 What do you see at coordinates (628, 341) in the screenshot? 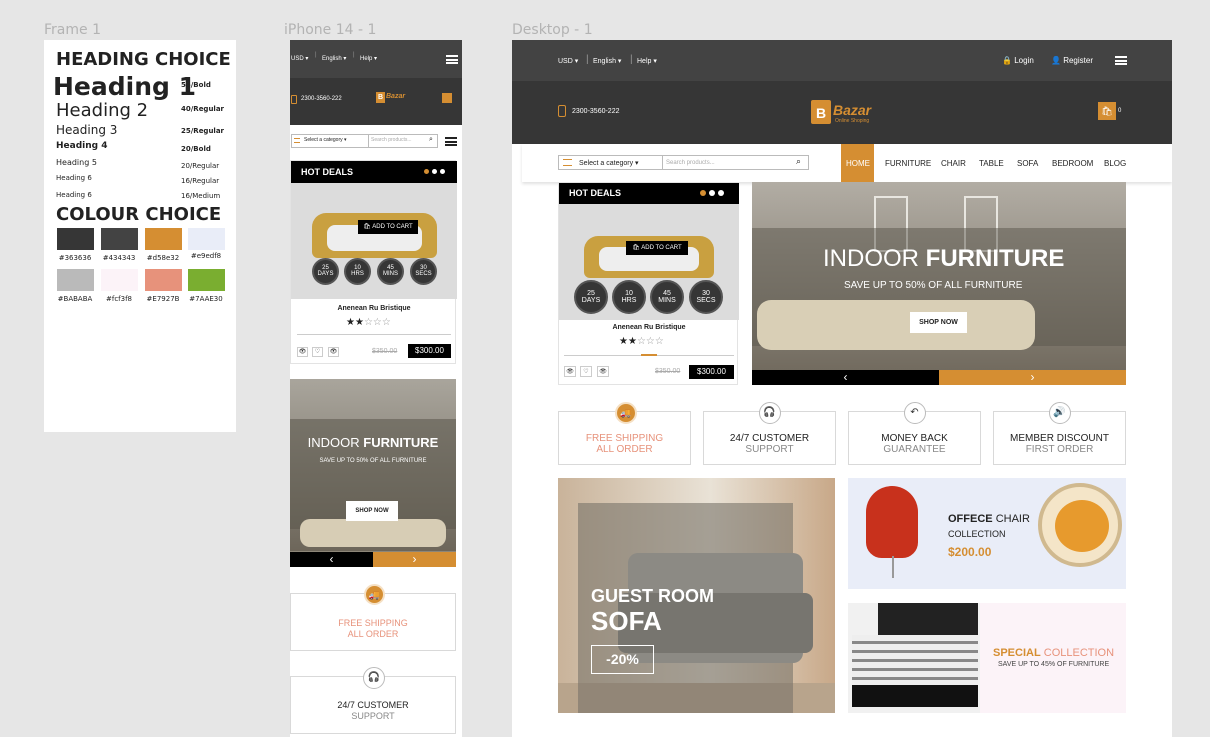
I see `star-filled-icon: ★★` at bounding box center [628, 341].